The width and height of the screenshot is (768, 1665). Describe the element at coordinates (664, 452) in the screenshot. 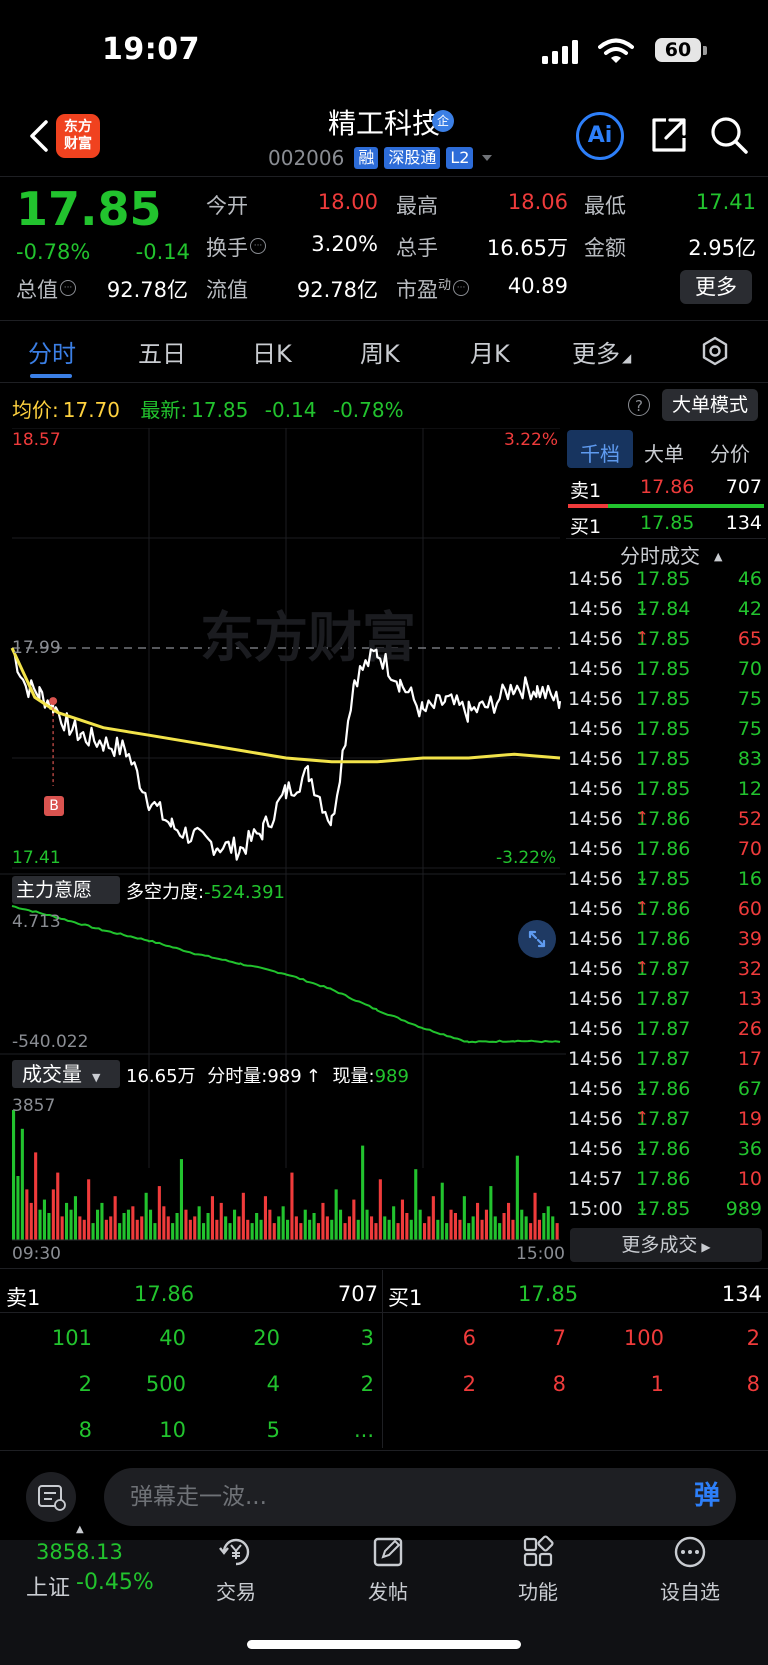

I see `rtab-big-orders: 大单` at that location.